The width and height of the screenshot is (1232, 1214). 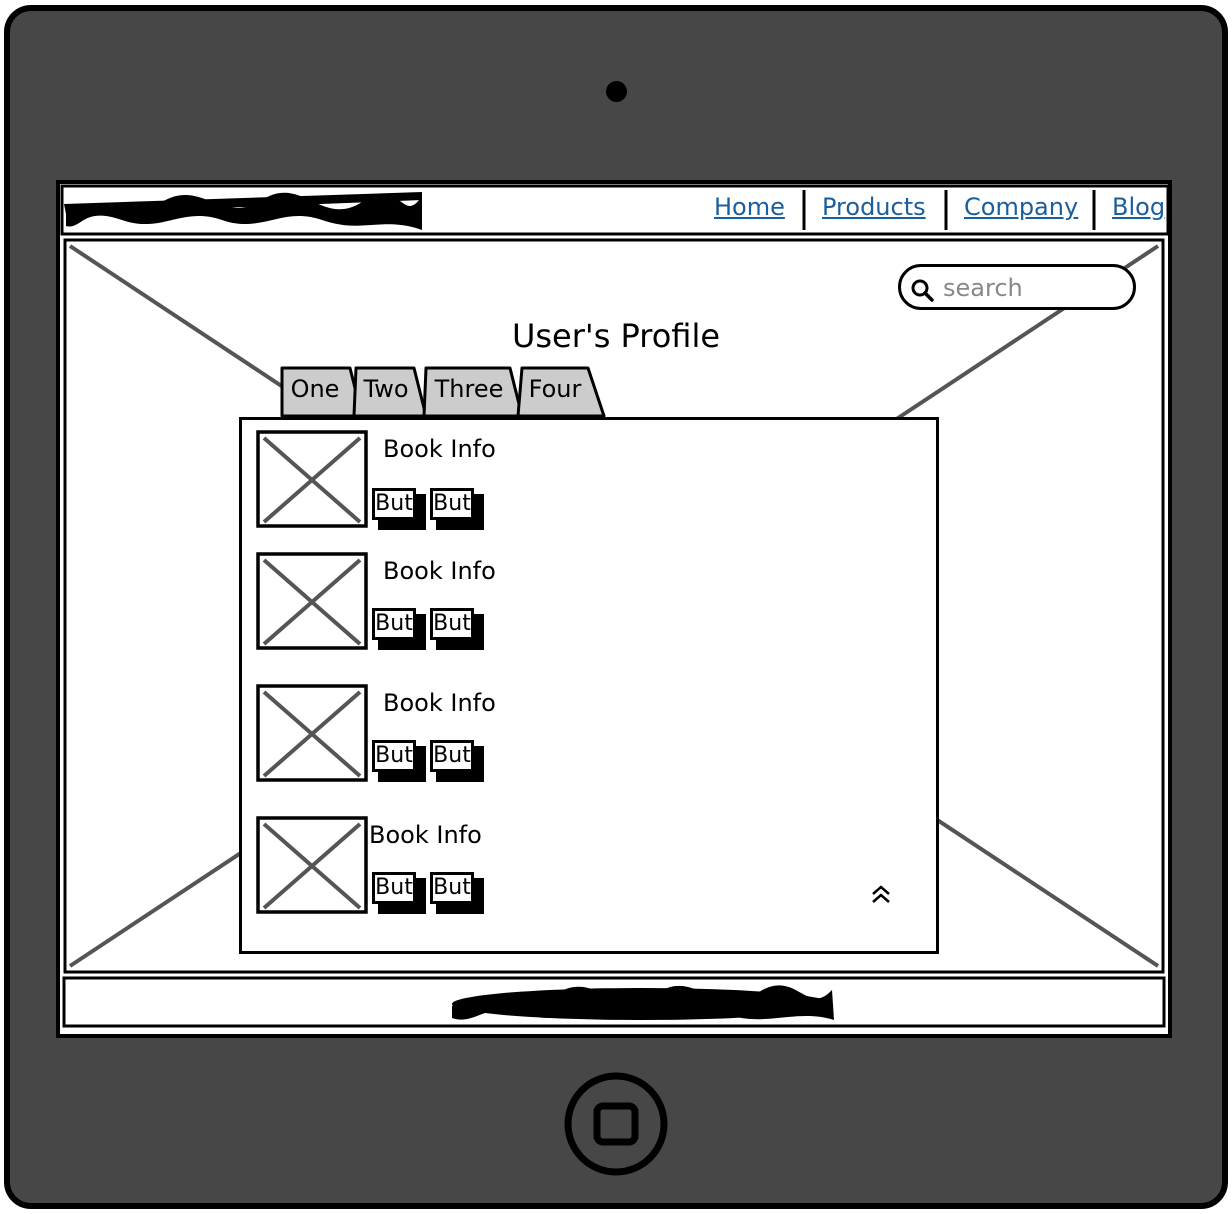 I want to click on footer-scribble, so click(x=643, y=1002).